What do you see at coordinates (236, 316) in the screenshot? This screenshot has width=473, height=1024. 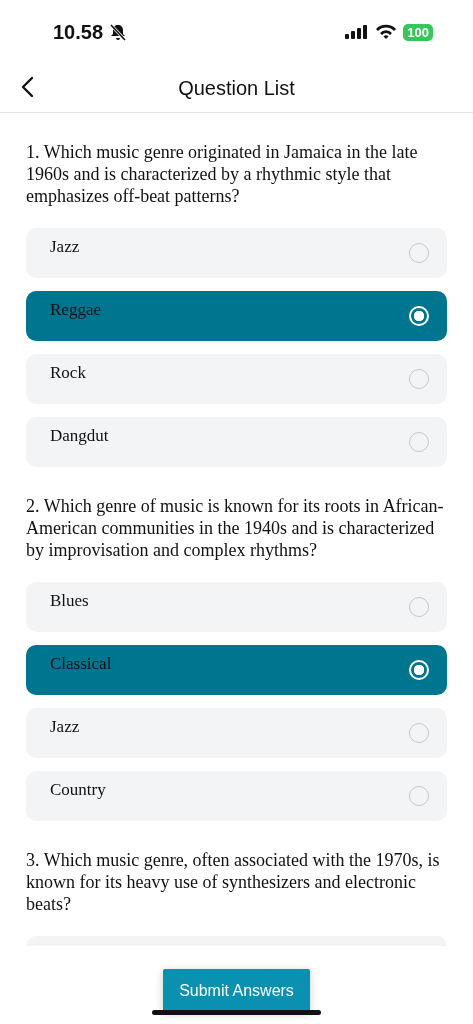 I see `answer-option: Reggae` at bounding box center [236, 316].